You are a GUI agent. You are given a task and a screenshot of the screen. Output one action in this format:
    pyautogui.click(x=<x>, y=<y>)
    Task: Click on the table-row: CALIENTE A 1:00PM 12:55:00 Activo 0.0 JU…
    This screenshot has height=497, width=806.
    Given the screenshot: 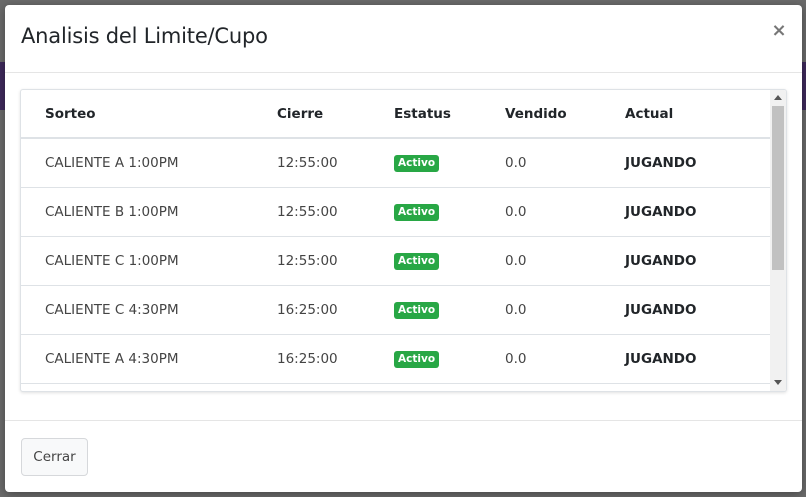 What is the action you would take?
    pyautogui.click(x=396, y=163)
    